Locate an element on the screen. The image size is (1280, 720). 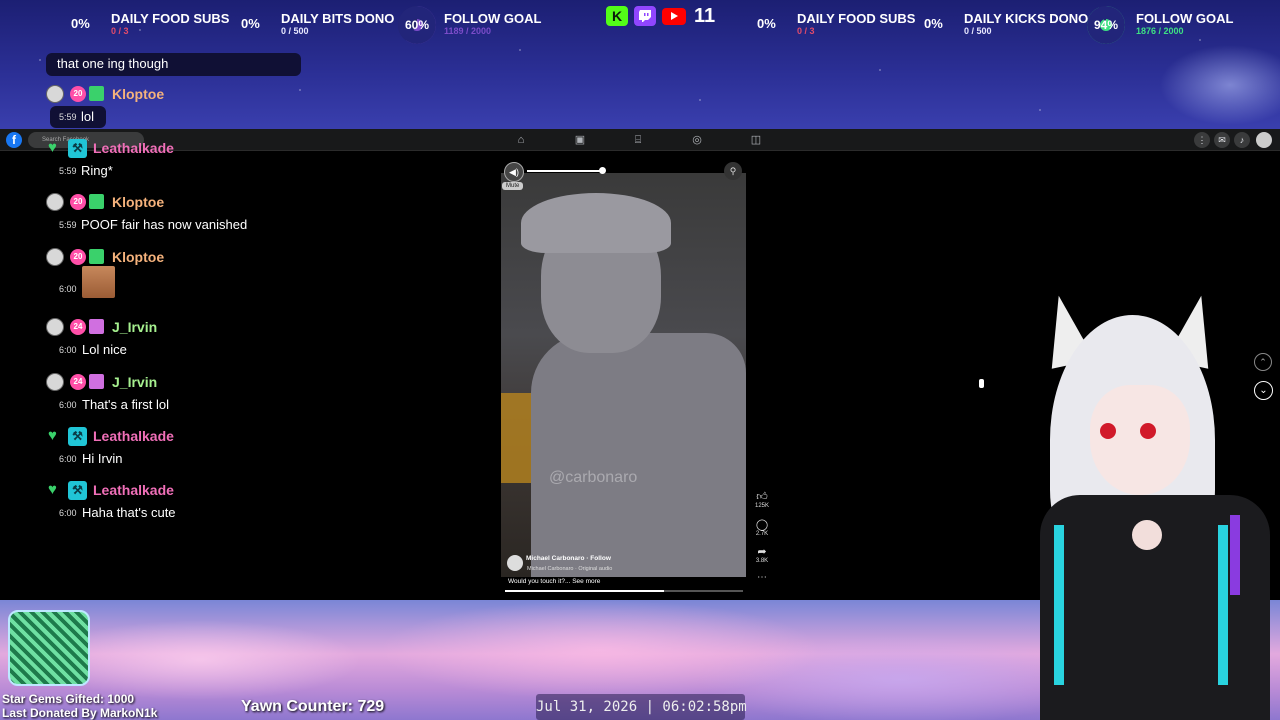
more-options-icon: ⋯ is located at coordinates (762, 577).